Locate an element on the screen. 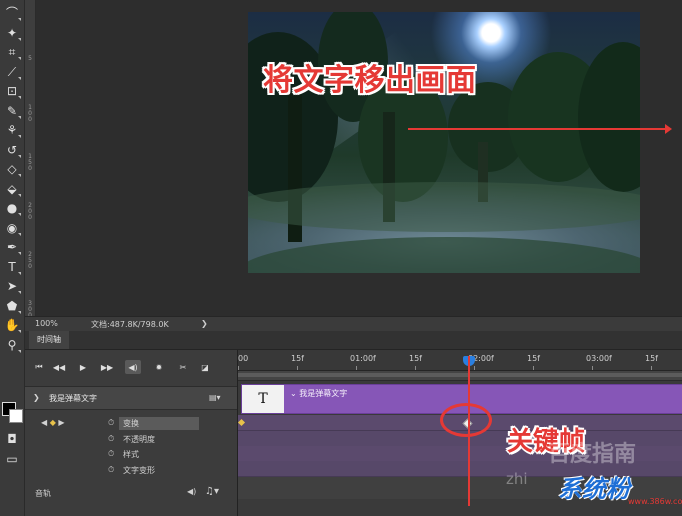 The width and height of the screenshot is (682, 516). film-icon: ▤▾ is located at coordinates (215, 397).